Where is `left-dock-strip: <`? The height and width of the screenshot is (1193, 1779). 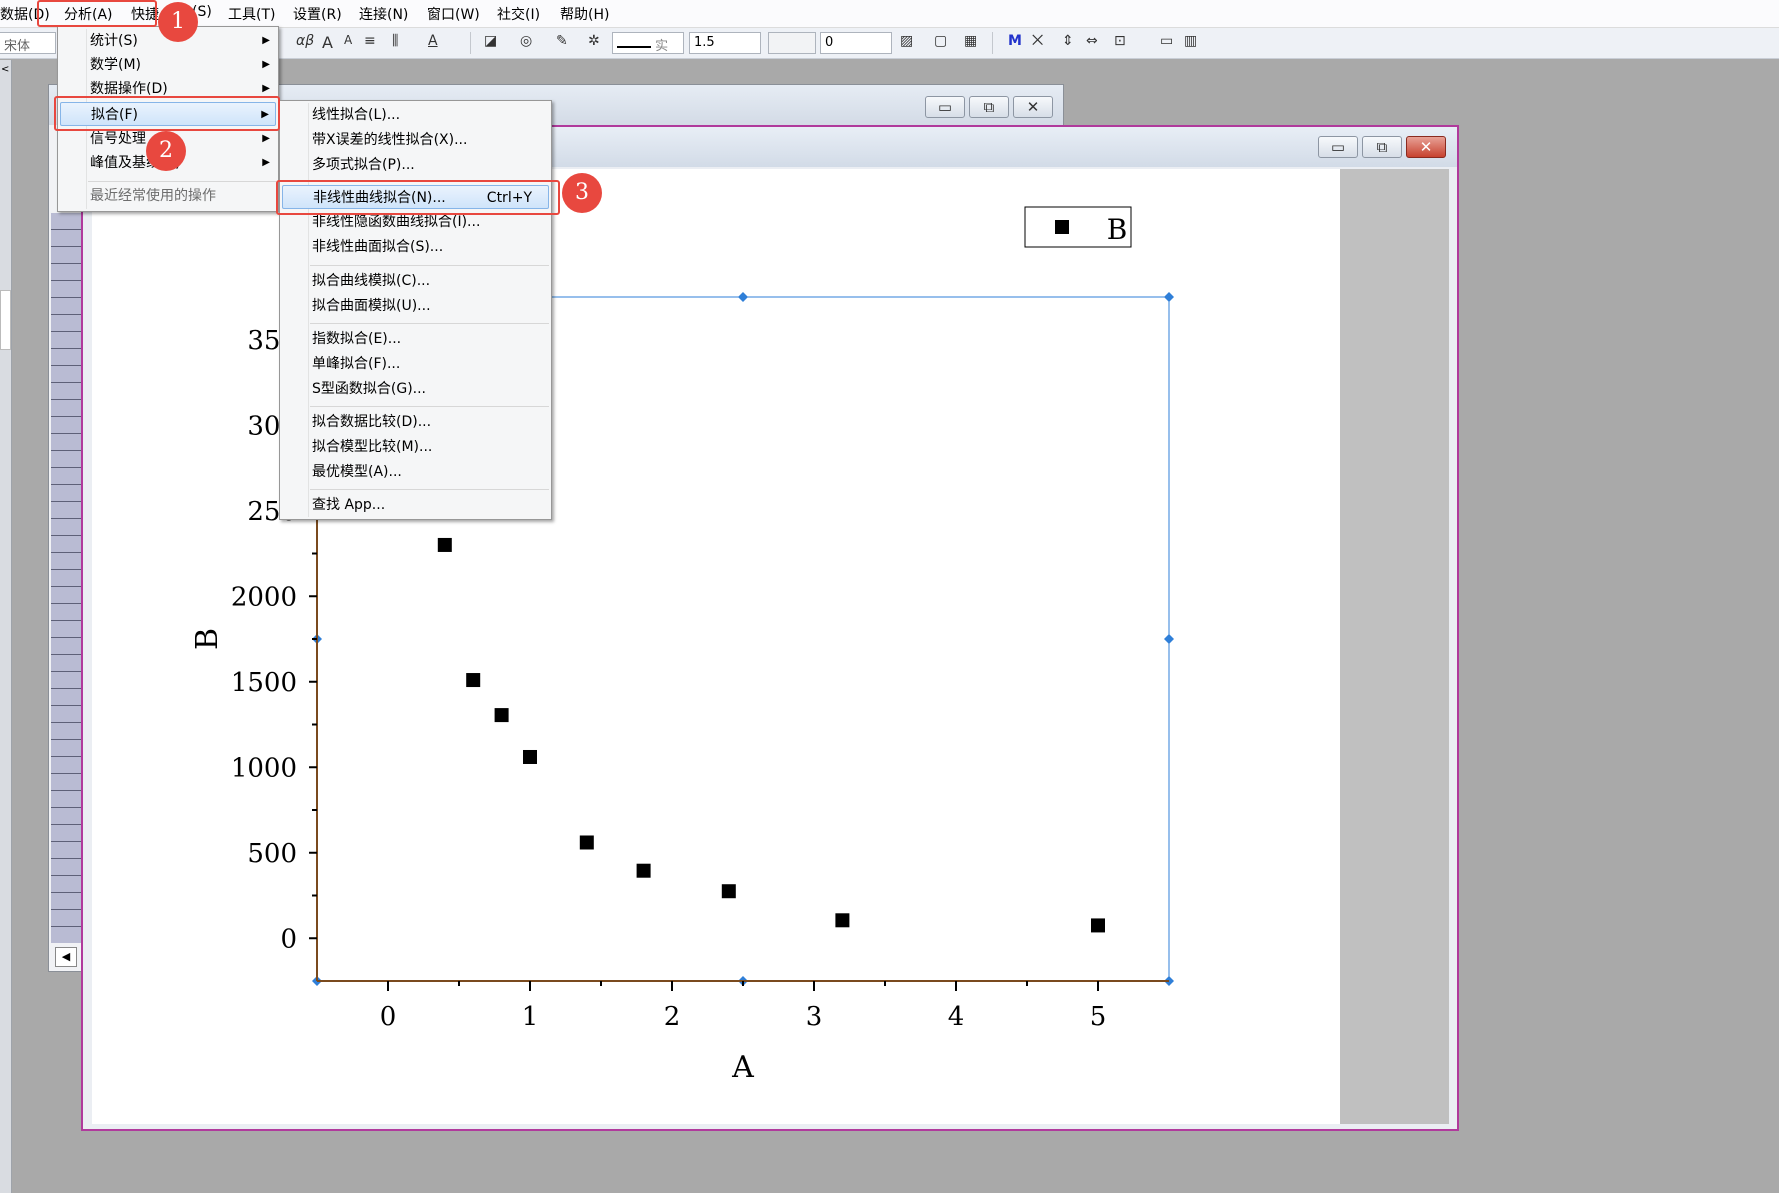
left-dock-strip: < is located at coordinates (6, 626).